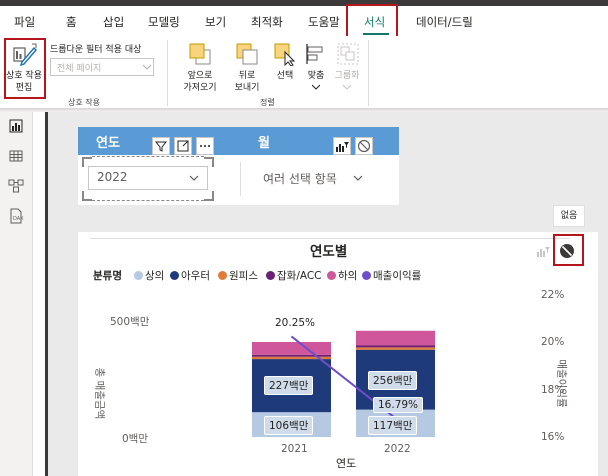 Image resolution: width=608 pixels, height=476 pixels. What do you see at coordinates (289, 385) in the screenshot?
I see `bar-data-label: 227백만` at bounding box center [289, 385].